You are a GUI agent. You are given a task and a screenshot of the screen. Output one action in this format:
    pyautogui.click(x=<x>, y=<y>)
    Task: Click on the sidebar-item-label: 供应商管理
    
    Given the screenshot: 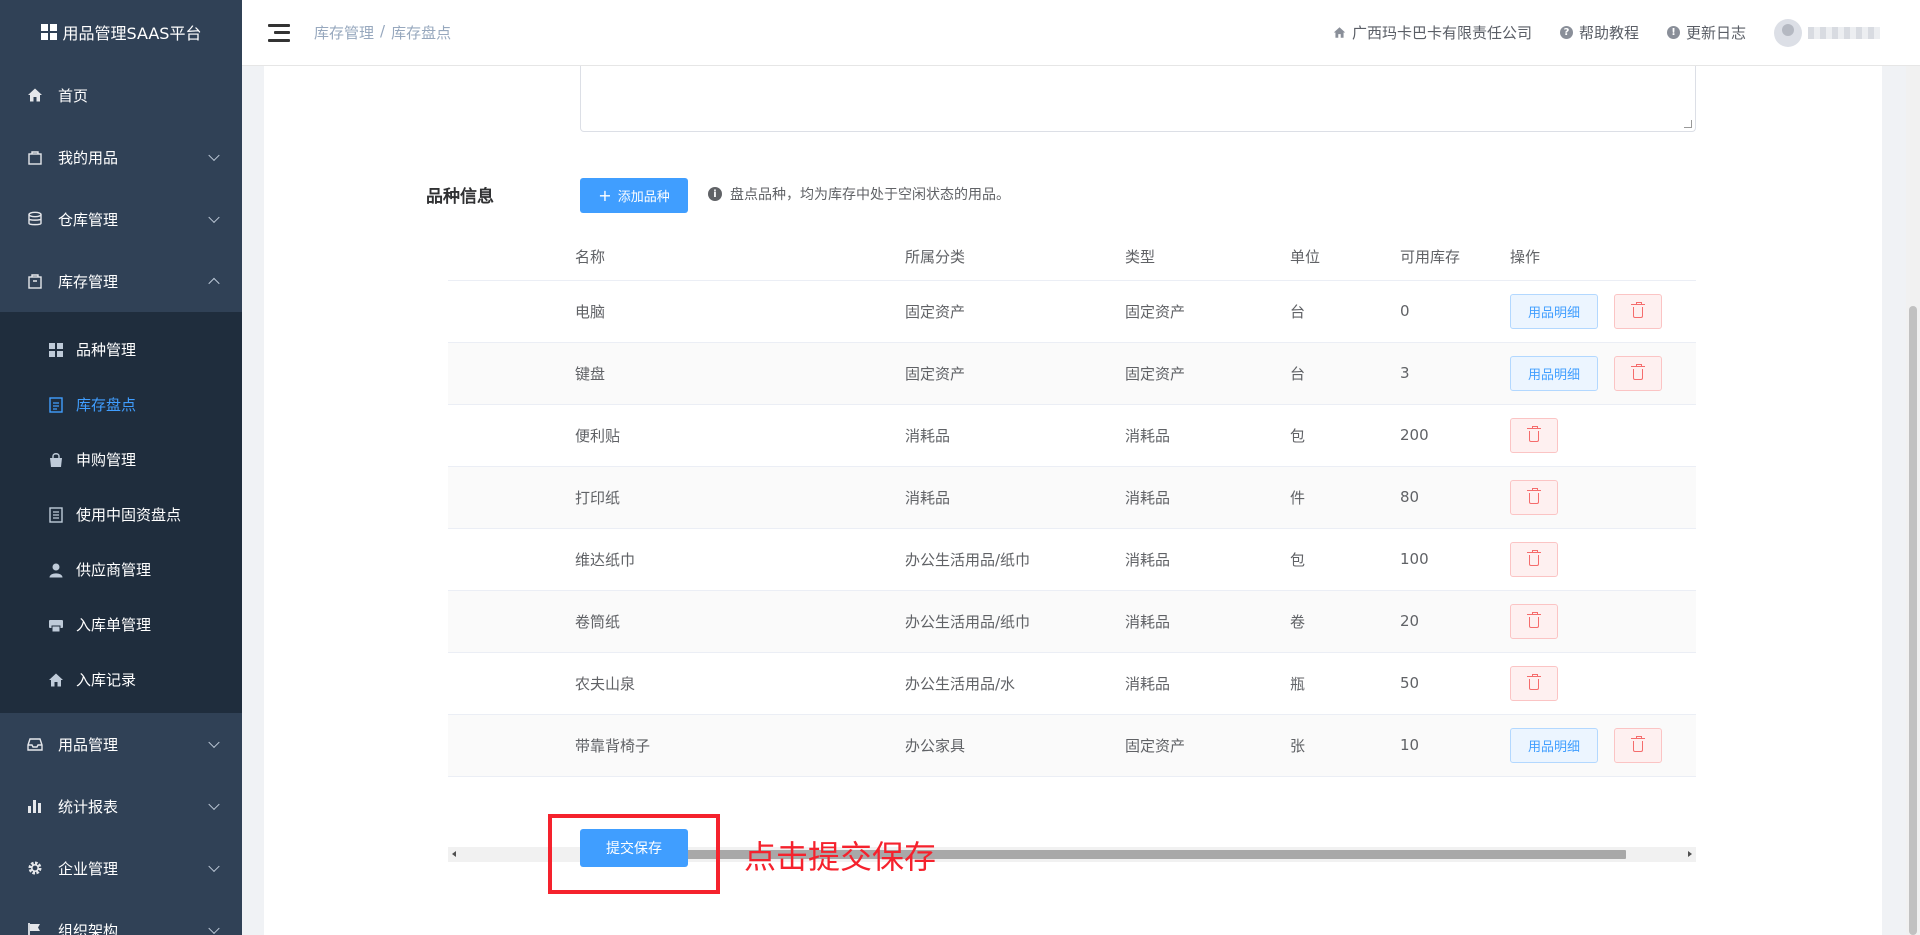 What is the action you would take?
    pyautogui.click(x=114, y=570)
    